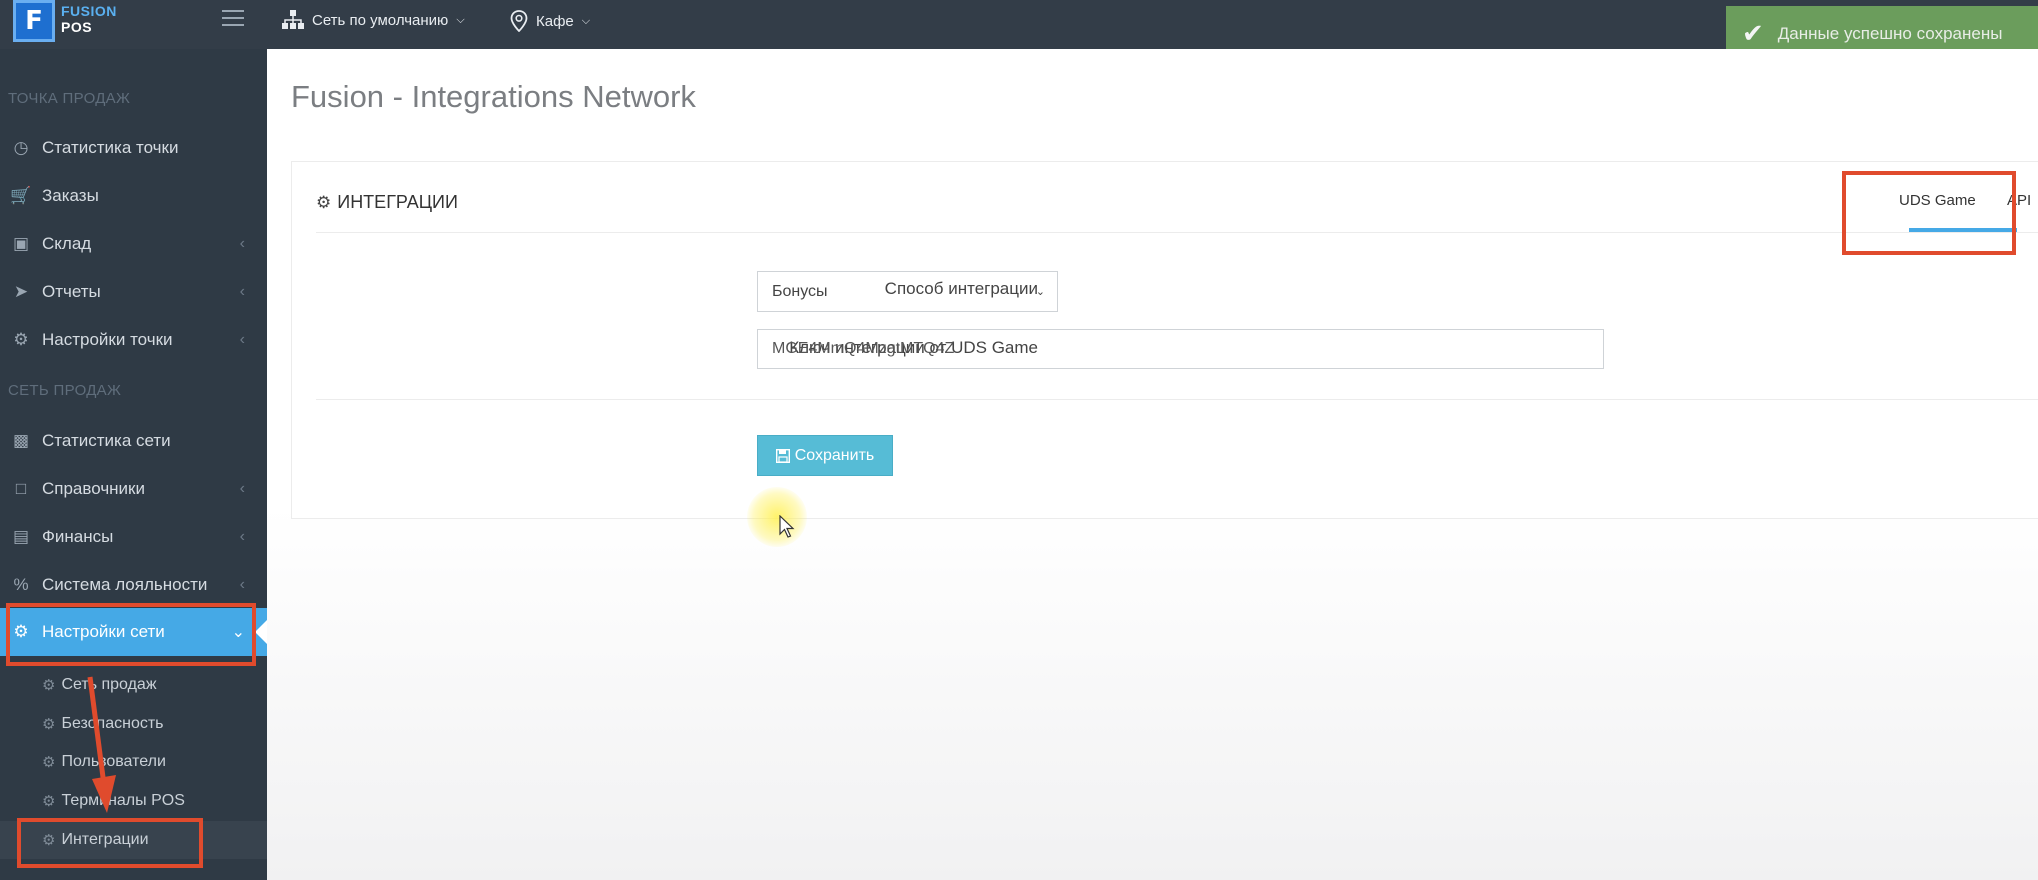  I want to click on bar-chart-icon: ▩, so click(21, 440).